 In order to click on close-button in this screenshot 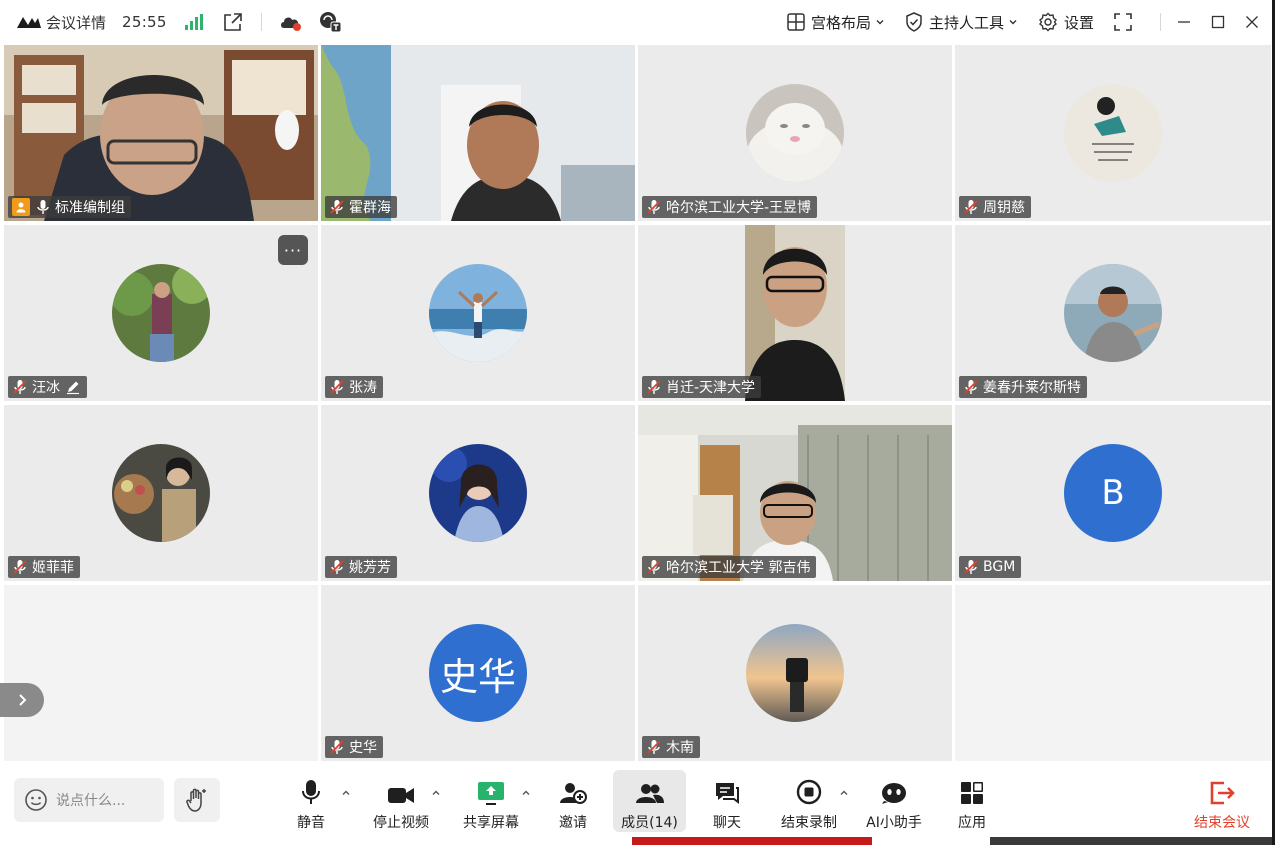, I will do `click(1252, 22)`.